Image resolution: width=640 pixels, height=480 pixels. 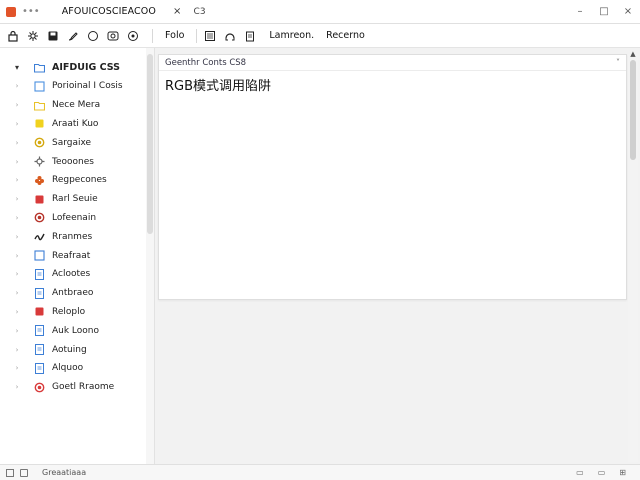 What do you see at coordinates (392, 63) in the screenshot?
I see `editor-header: Geenthr Conts CS8 ˅` at bounding box center [392, 63].